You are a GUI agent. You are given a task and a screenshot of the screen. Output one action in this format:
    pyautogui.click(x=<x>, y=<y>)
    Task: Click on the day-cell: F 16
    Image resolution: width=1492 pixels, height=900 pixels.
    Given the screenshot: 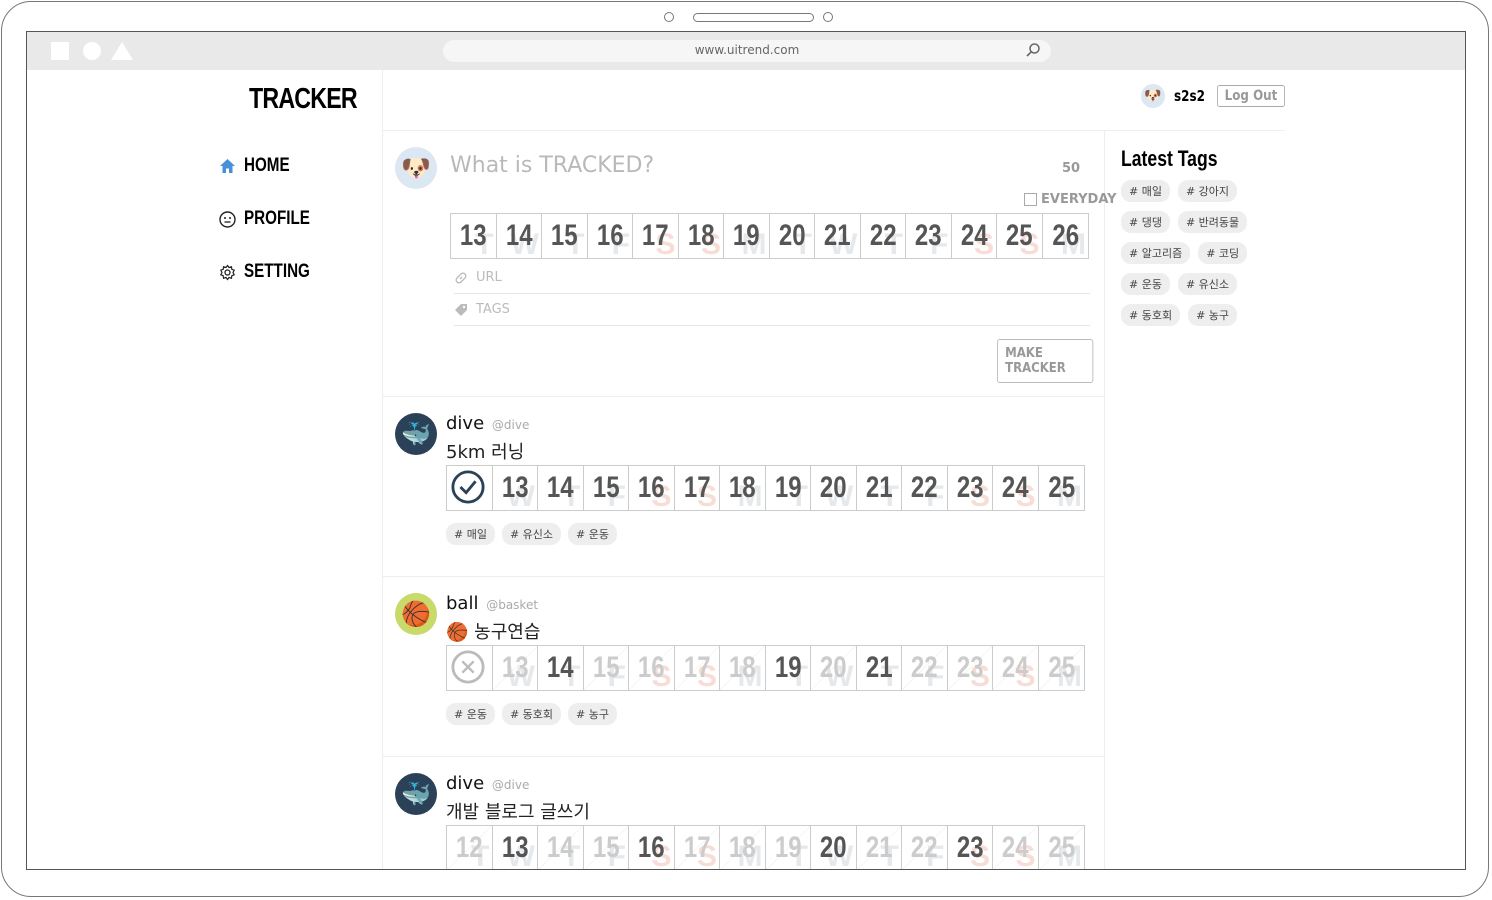 What is the action you would take?
    pyautogui.click(x=610, y=236)
    